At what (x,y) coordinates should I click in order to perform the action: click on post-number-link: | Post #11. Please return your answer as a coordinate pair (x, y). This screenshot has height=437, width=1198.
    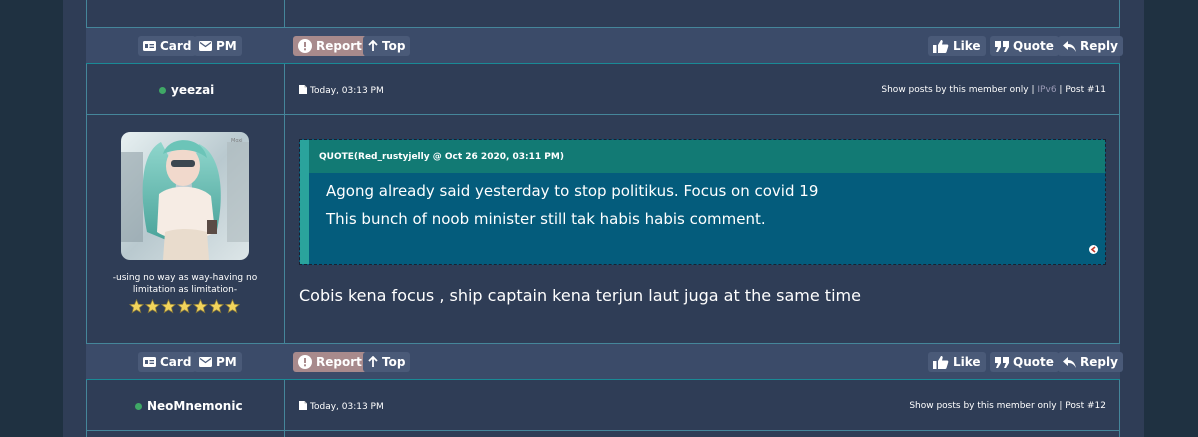
    Looking at the image, I should click on (1082, 90).